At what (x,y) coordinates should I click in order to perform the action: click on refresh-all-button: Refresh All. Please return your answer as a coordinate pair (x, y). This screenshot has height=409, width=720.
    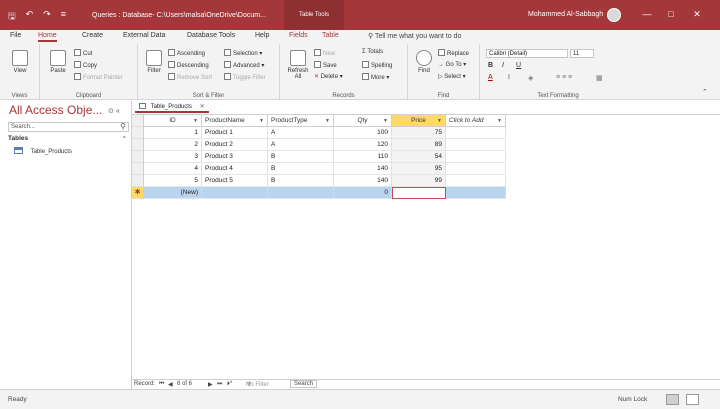
    Looking at the image, I should click on (298, 65).